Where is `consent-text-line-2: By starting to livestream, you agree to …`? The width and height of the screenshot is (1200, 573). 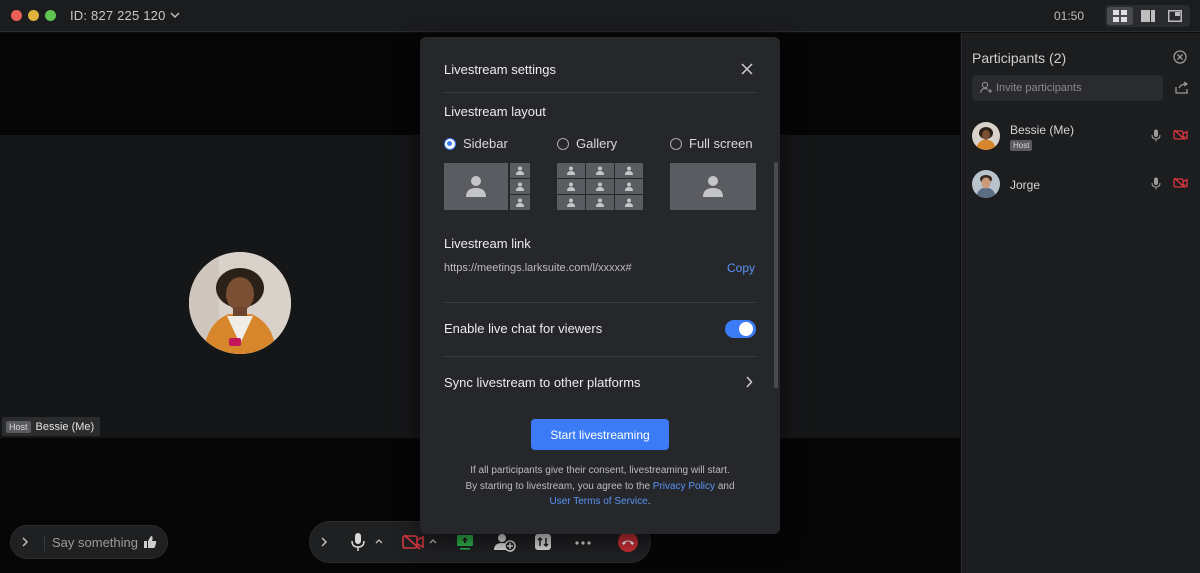 consent-text-line-2: By starting to livestream, you agree to … is located at coordinates (600, 486).